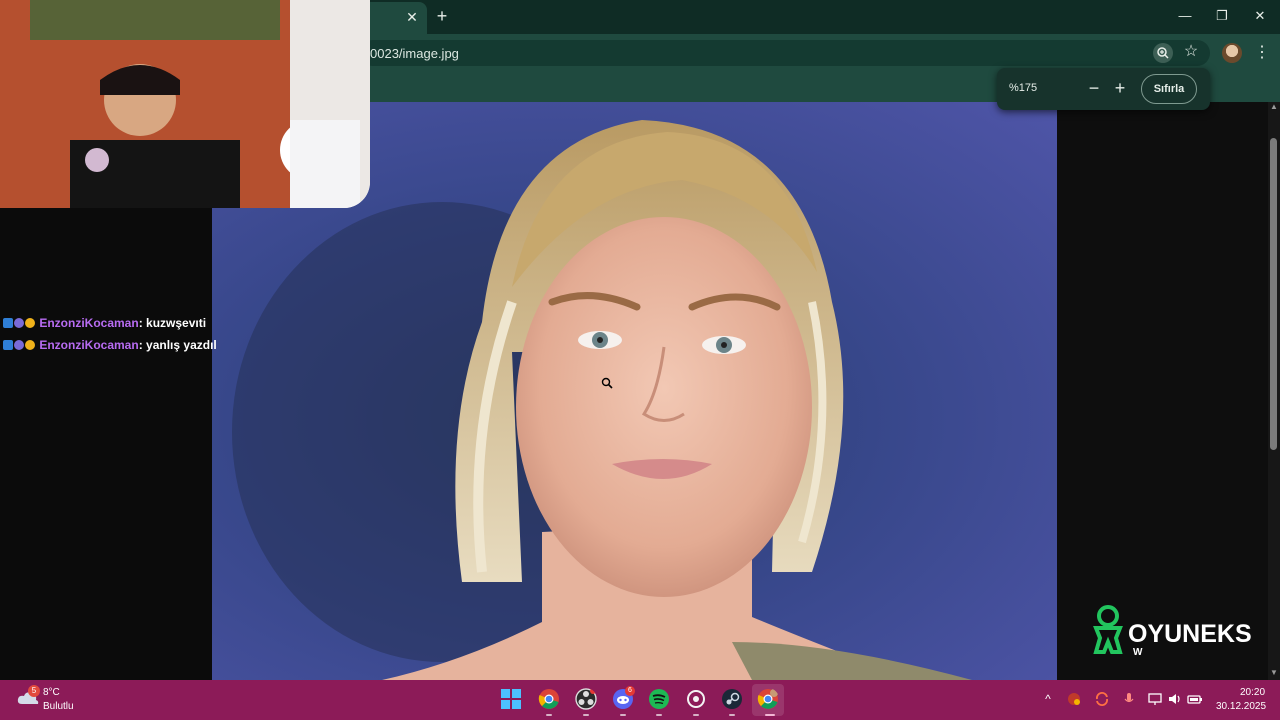  Describe the element at coordinates (1074, 699) in the screenshot. I see `tray-app-icon` at that location.